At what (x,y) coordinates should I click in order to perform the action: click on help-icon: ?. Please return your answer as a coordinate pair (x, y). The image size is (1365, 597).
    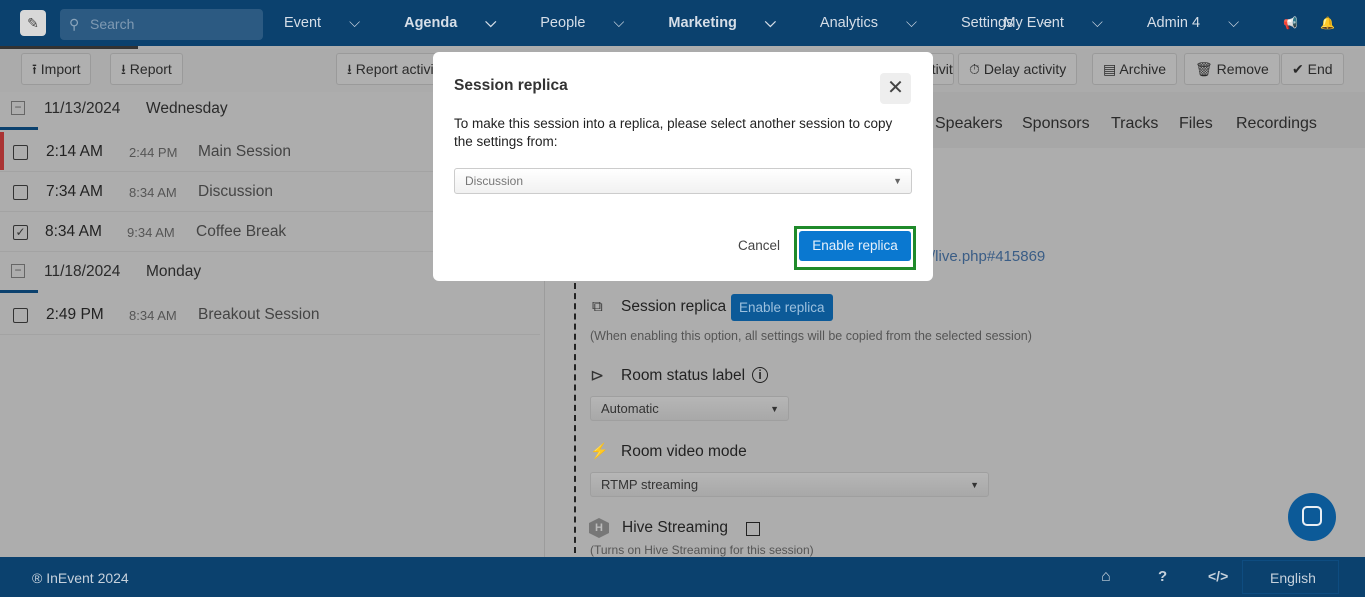
    Looking at the image, I should click on (1162, 576).